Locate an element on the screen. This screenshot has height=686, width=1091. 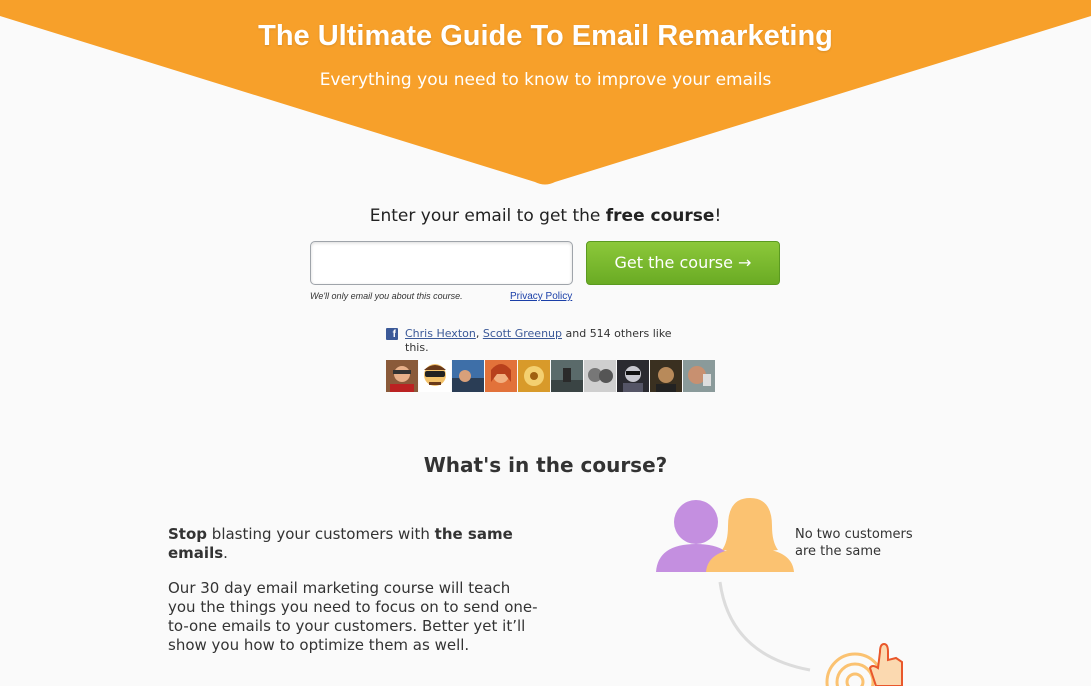
facebook-faces is located at coordinates (550, 376).